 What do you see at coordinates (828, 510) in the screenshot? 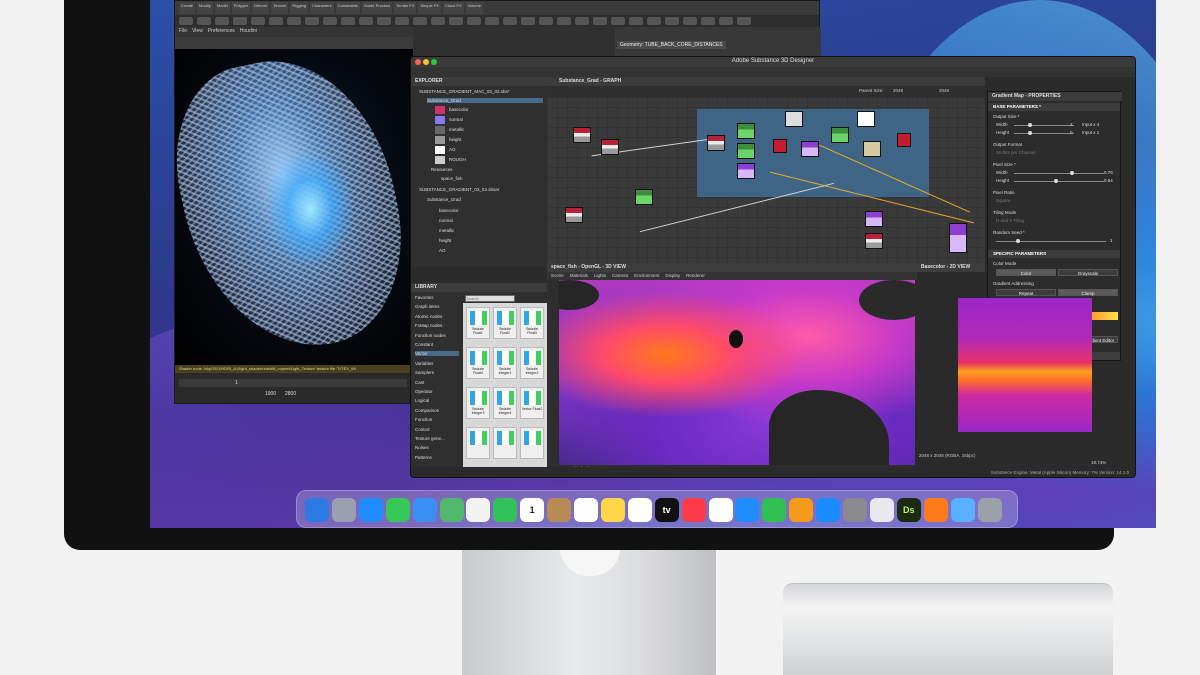
I see `app-store-icon` at bounding box center [828, 510].